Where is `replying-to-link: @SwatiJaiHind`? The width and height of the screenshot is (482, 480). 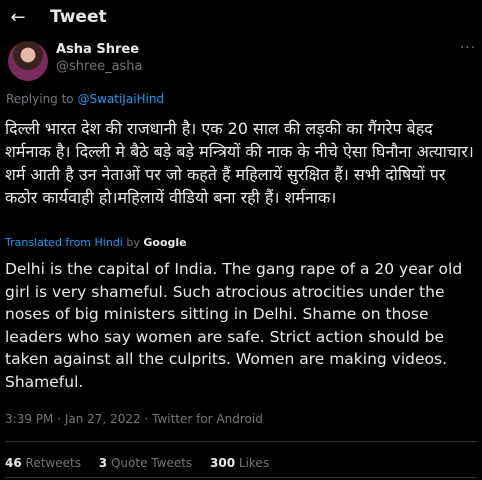 replying-to-link: @SwatiJaiHind is located at coordinates (120, 99).